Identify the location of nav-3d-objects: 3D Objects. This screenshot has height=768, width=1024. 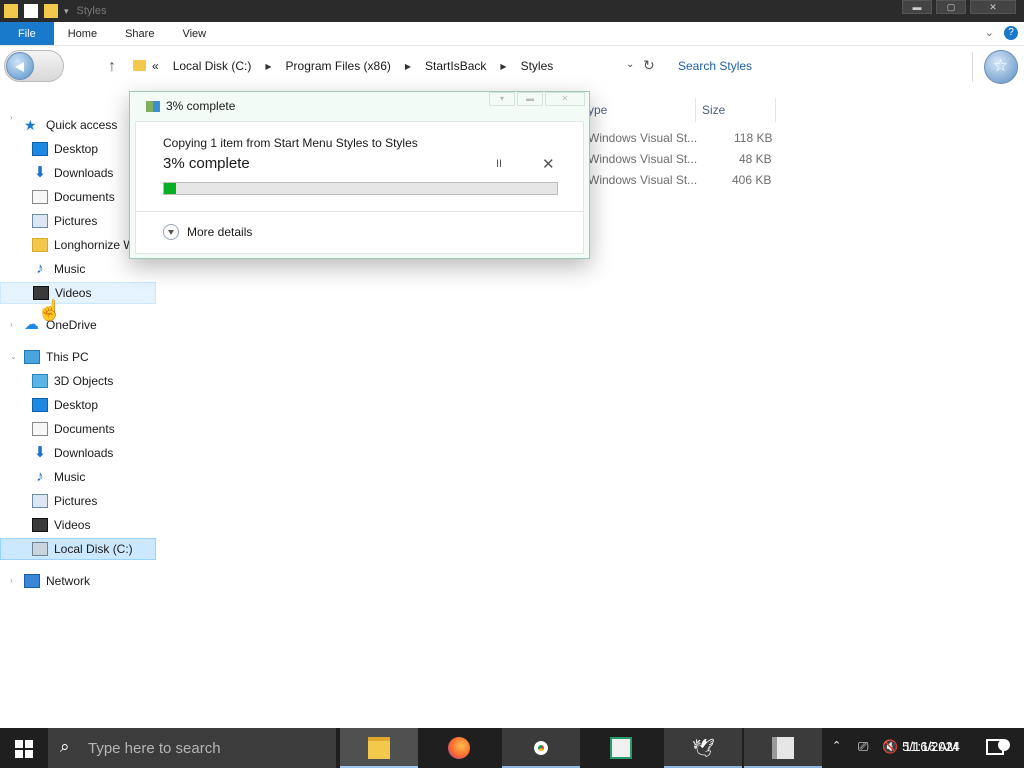
(94, 381).